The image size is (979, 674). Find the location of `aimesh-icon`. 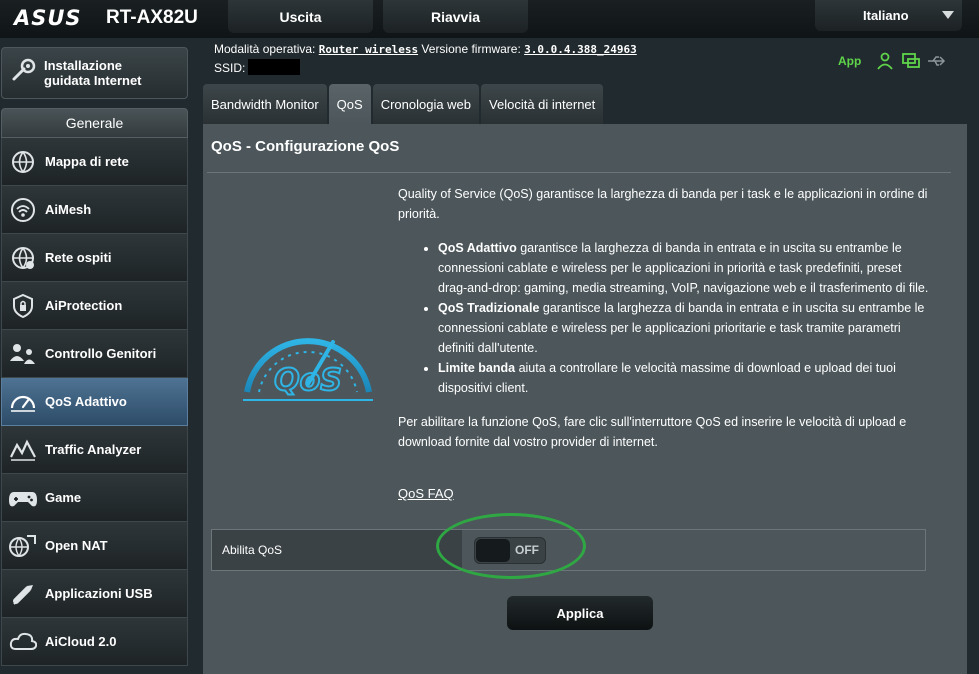

aimesh-icon is located at coordinates (23, 210).